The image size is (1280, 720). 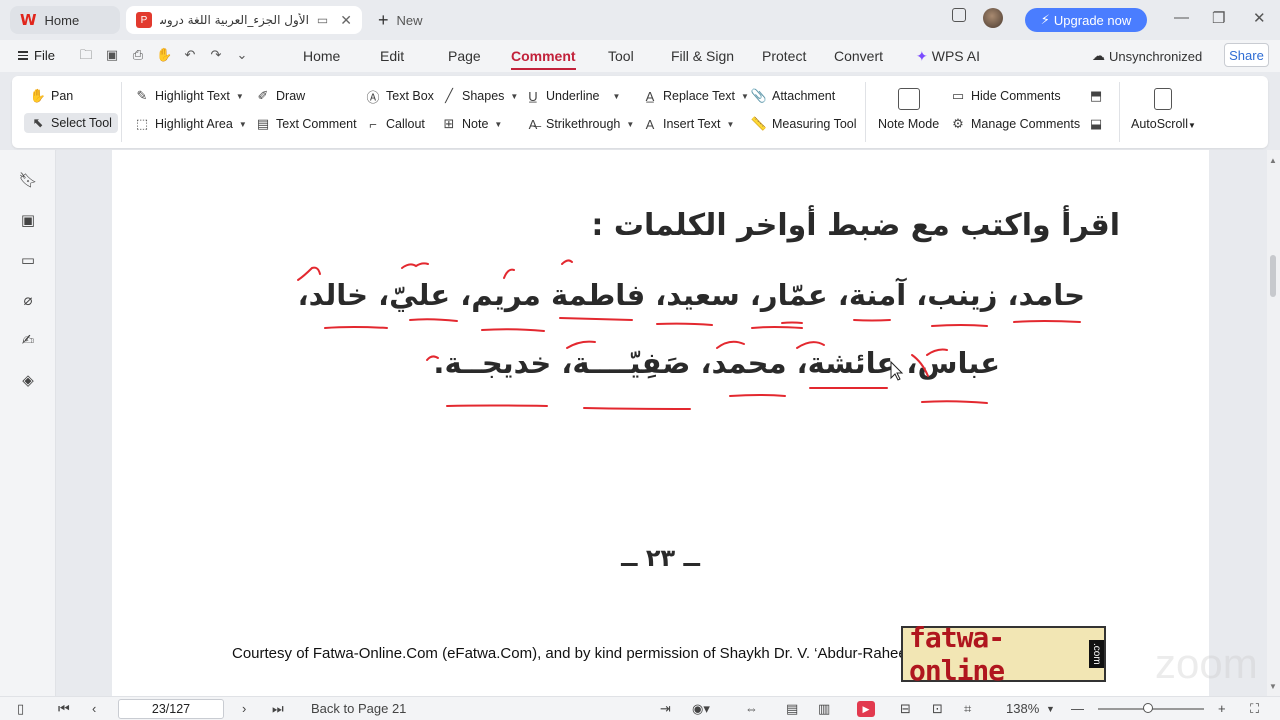 I want to click on manage-comments-button: ⚙ Manage Comments, so click(x=1015, y=124).